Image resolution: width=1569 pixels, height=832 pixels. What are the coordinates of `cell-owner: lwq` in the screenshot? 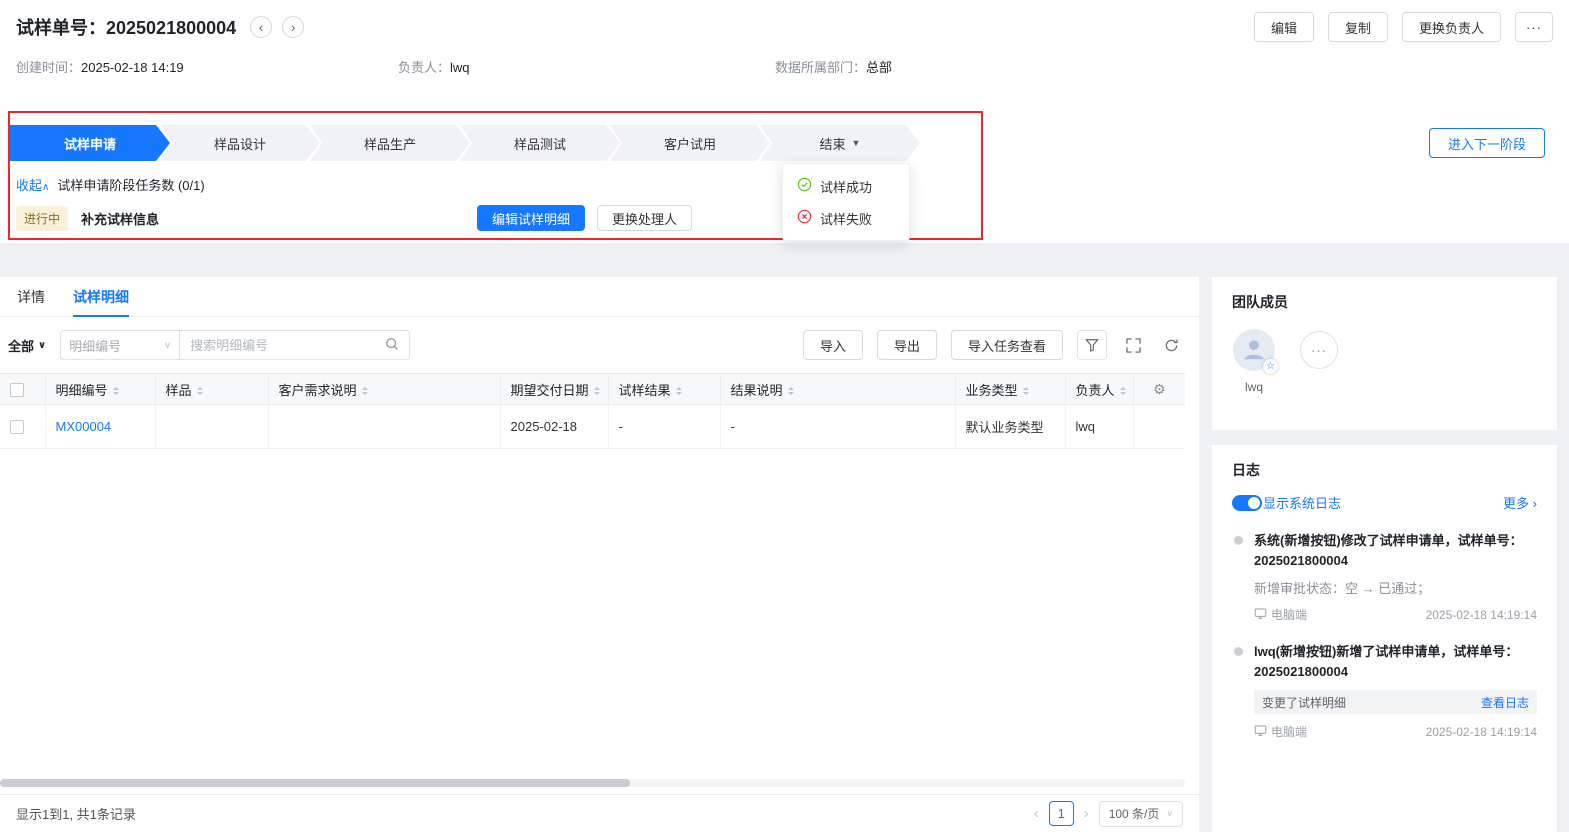 It's located at (1099, 426).